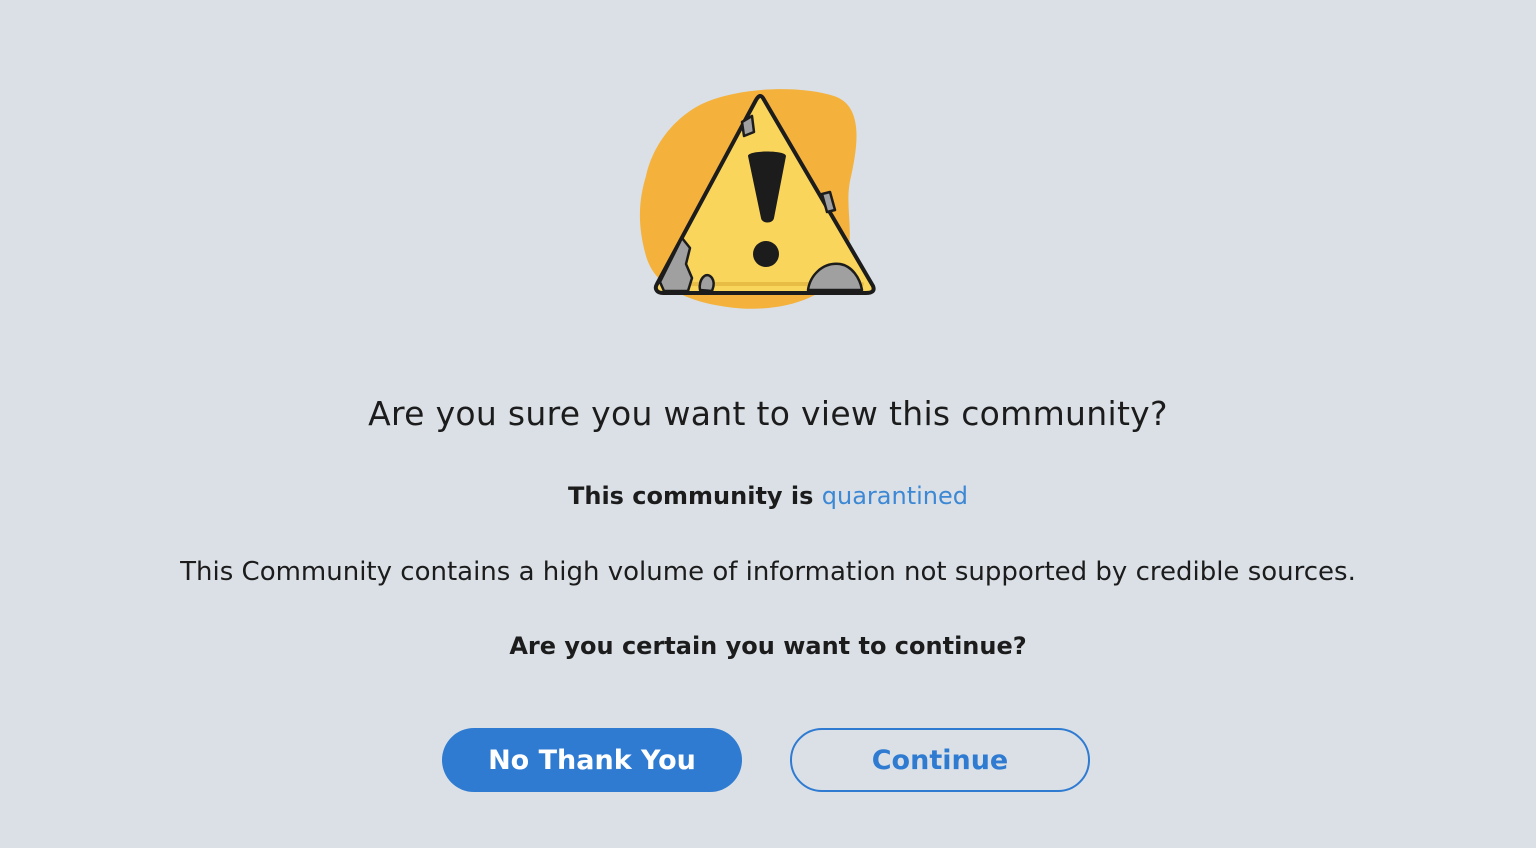  What do you see at coordinates (766, 254) in the screenshot?
I see `exclamation-dot` at bounding box center [766, 254].